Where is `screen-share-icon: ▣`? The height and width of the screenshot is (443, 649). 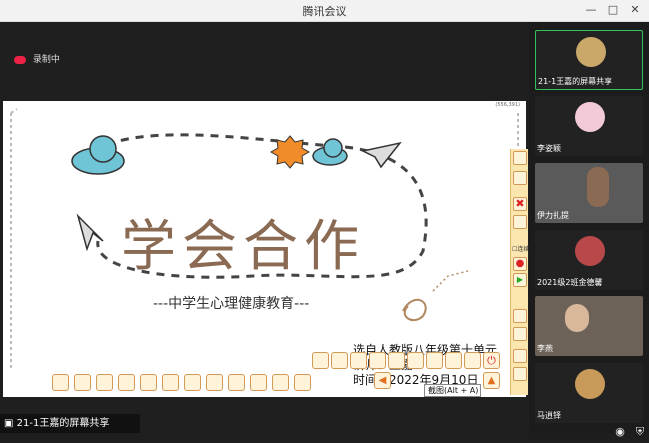
screen-share-icon: ▣ is located at coordinates (9, 423).